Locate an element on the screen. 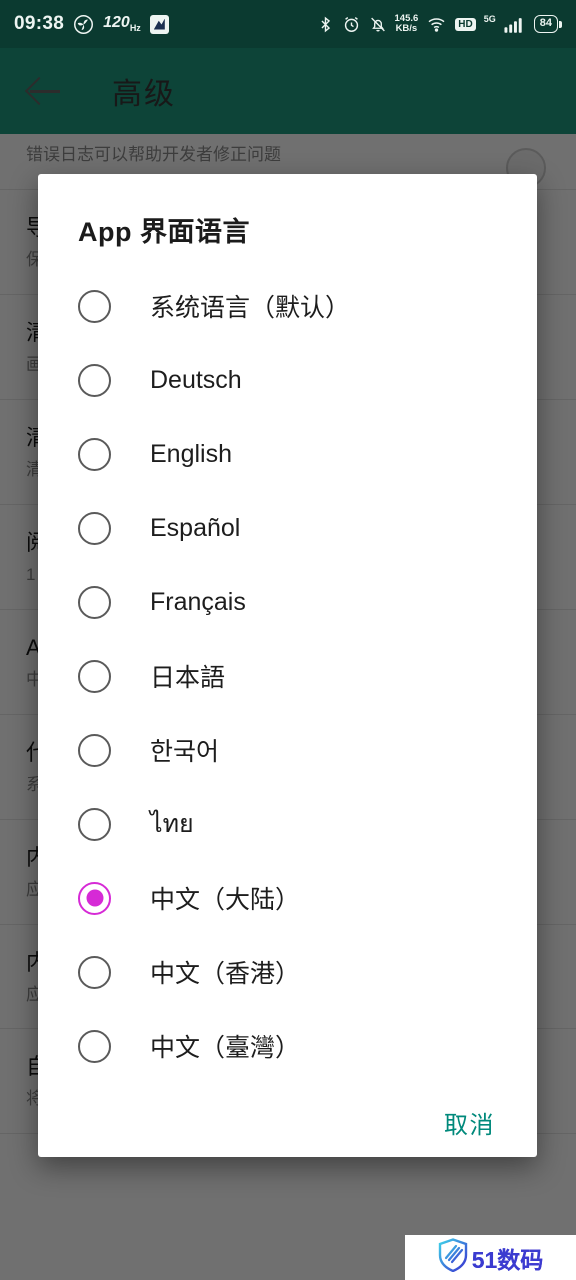  language-option-chinese-hongkong: 中文（香港） is located at coordinates (287, 972).